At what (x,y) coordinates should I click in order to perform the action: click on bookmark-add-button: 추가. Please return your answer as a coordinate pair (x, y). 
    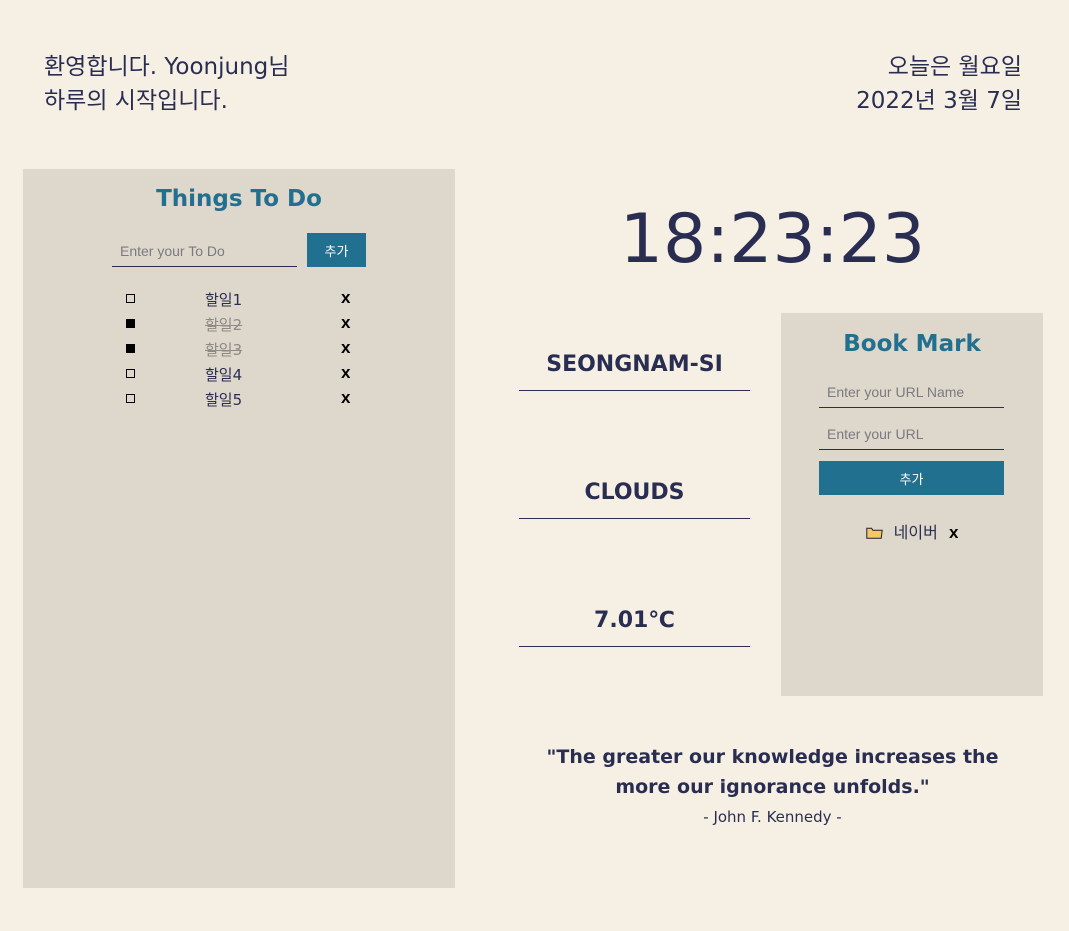
    Looking at the image, I should click on (911, 478).